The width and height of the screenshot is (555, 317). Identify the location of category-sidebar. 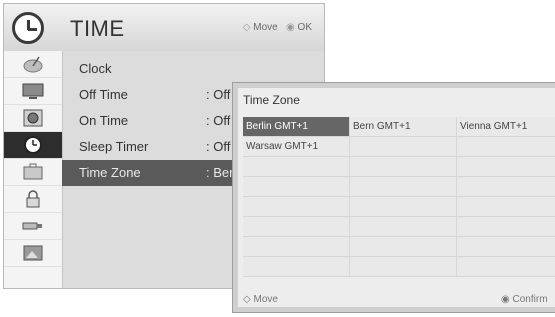
(33, 169).